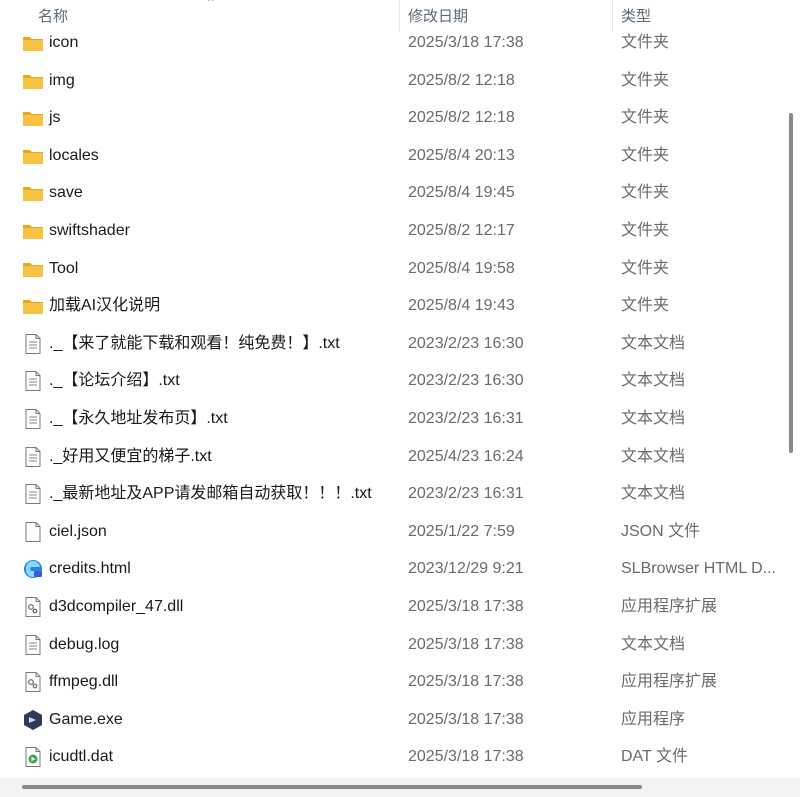 The height and width of the screenshot is (797, 800). What do you see at coordinates (654, 757) in the screenshot?
I see `file-type: DAT 文件` at bounding box center [654, 757].